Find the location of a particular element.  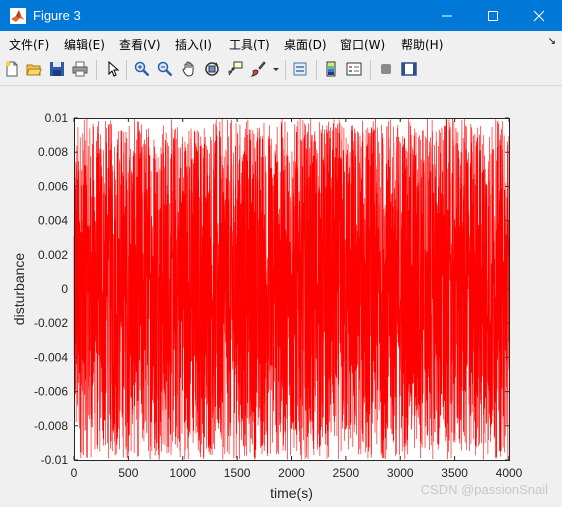

zoom-out-icon is located at coordinates (165, 69).